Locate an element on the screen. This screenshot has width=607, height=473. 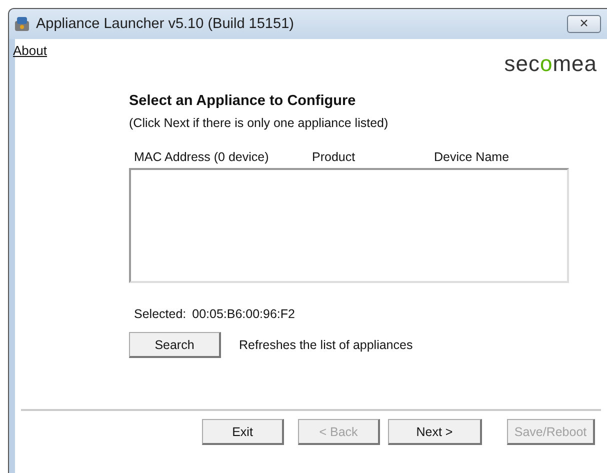
about-link: About is located at coordinates (30, 50).